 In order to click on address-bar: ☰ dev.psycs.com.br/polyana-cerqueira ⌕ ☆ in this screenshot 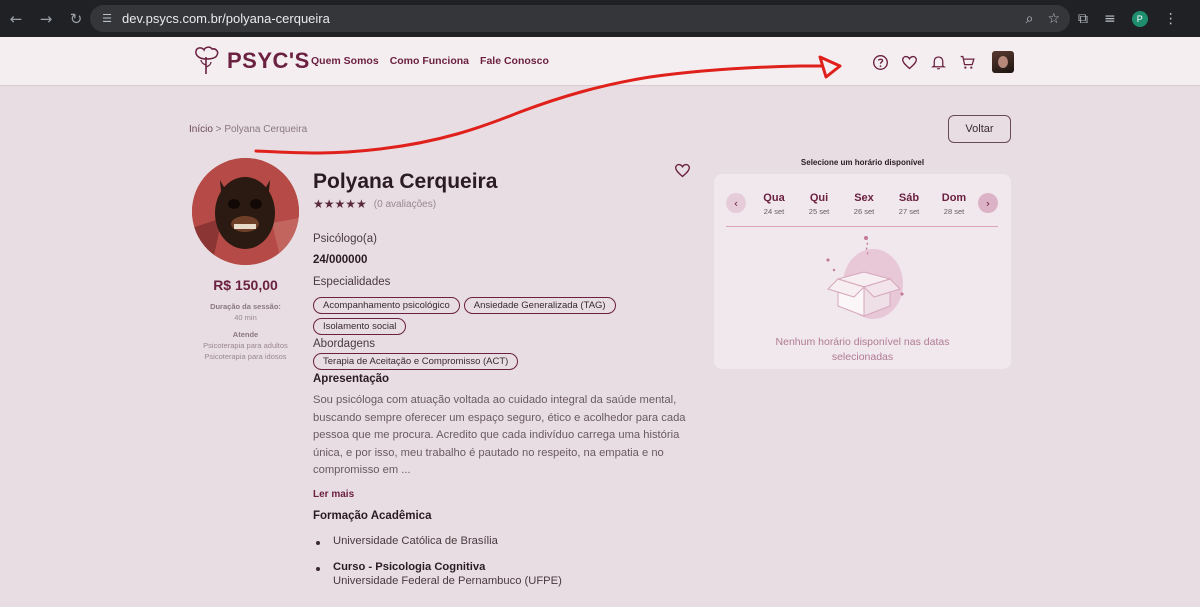, I will do `click(580, 18)`.